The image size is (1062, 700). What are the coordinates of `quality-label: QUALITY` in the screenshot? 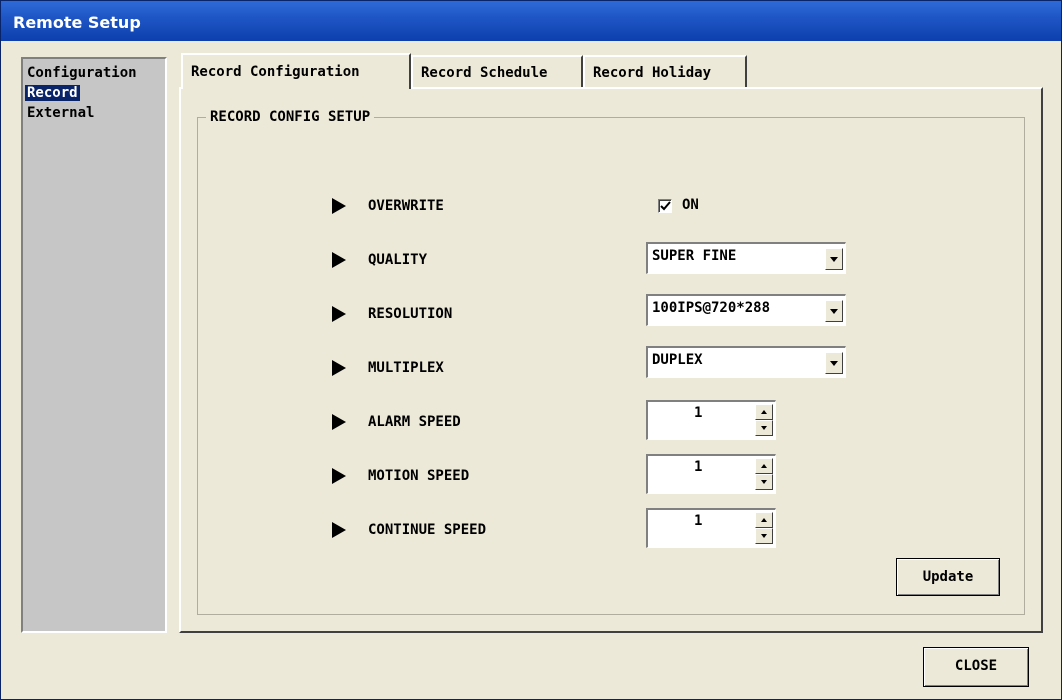 It's located at (398, 260).